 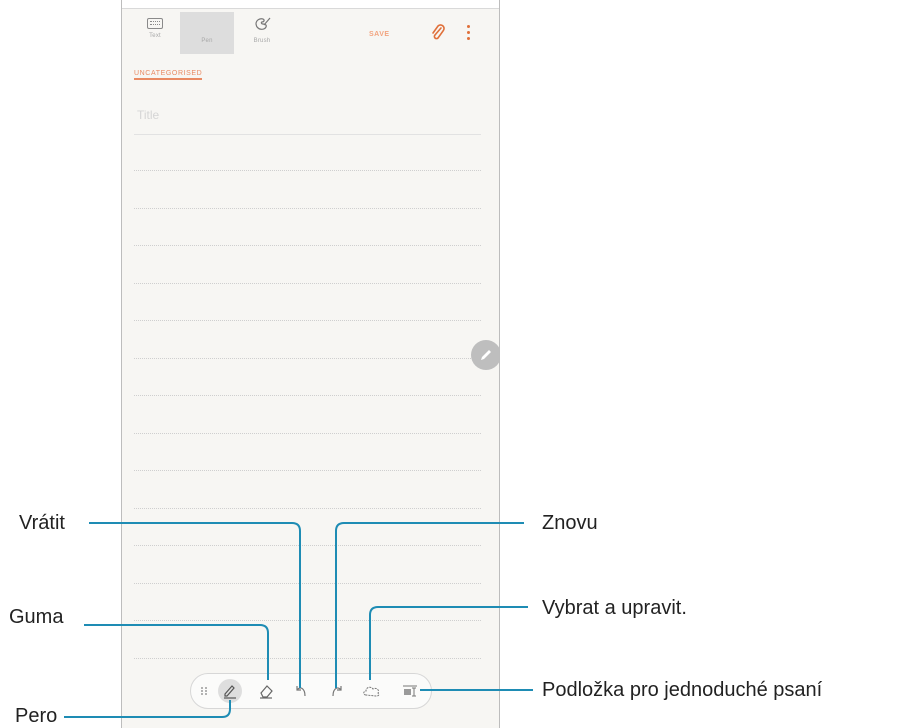 I want to click on edit-fab, so click(x=485, y=355).